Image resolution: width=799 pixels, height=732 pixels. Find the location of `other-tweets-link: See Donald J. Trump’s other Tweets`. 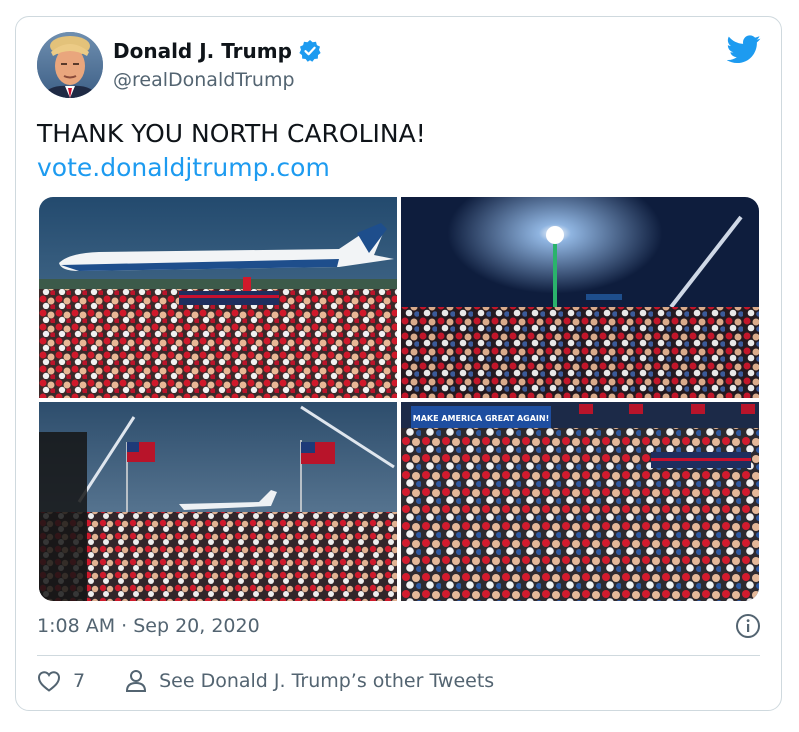

other-tweets-link: See Donald J. Trump’s other Tweets is located at coordinates (309, 681).